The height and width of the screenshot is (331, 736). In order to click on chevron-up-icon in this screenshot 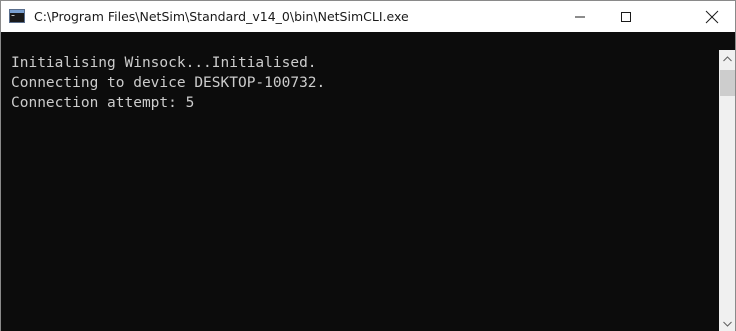, I will do `click(727, 58)`.